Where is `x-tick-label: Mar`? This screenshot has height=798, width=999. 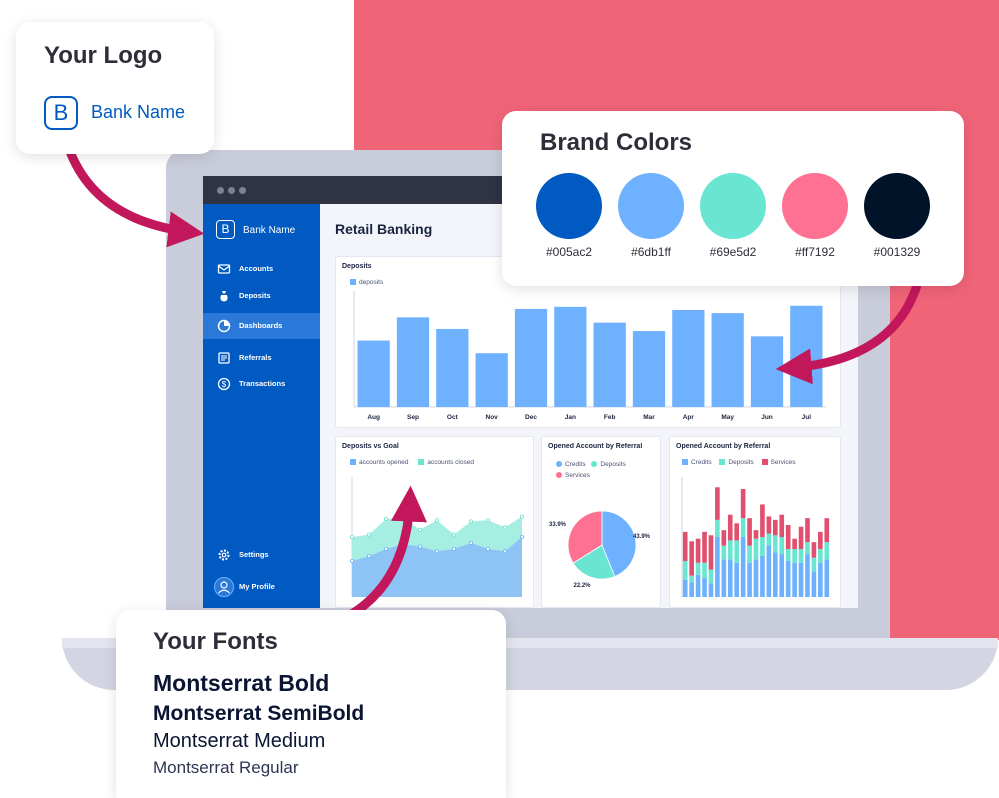 x-tick-label: Mar is located at coordinates (649, 417).